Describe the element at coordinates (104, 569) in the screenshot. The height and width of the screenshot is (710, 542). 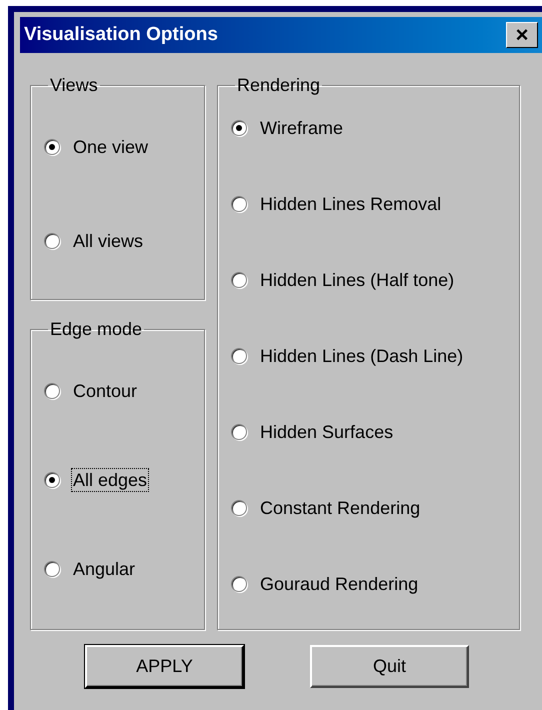
I see `option-label: Angular` at that location.